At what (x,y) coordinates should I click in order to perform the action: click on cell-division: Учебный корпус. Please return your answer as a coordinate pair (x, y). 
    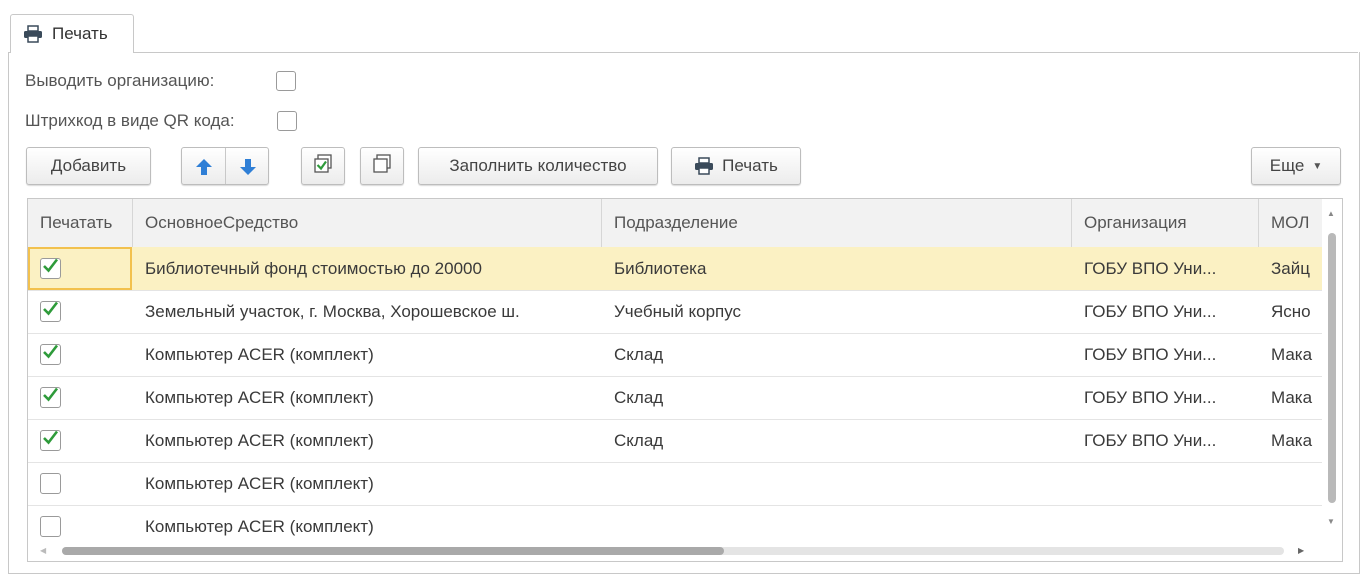
    Looking at the image, I should click on (837, 311).